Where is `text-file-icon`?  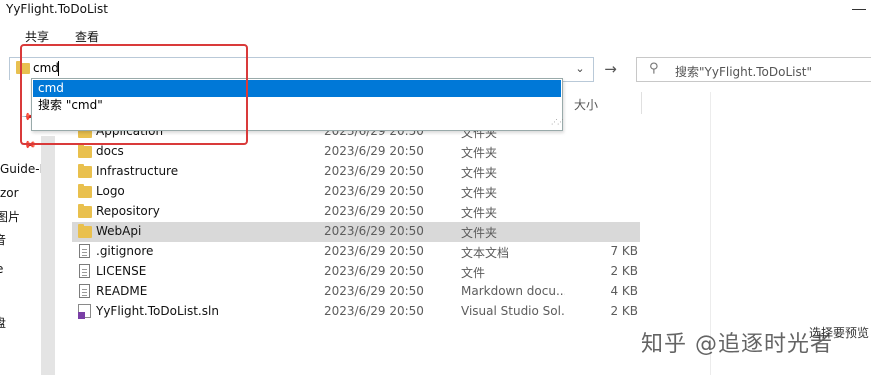
text-file-icon is located at coordinates (84, 251).